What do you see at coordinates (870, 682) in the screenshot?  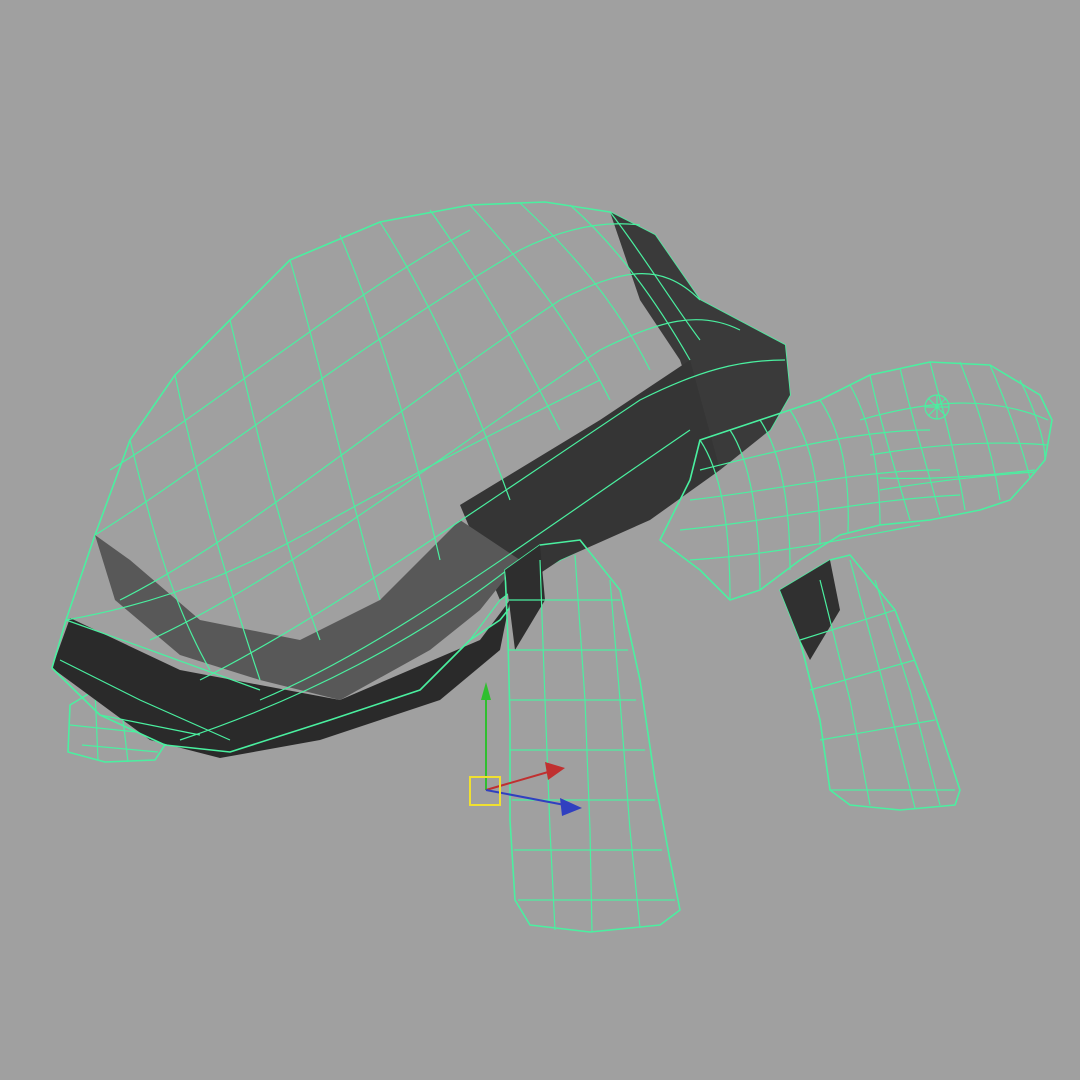 I see `front-right-leg` at bounding box center [870, 682].